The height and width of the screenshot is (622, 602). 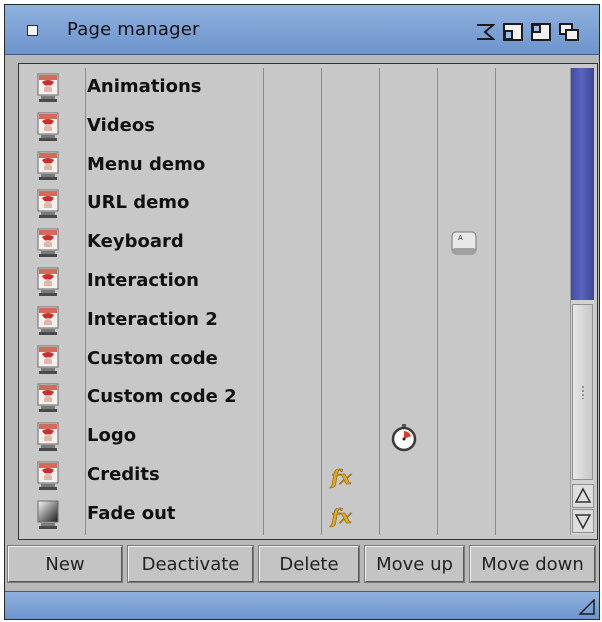 I want to click on scroll-up-button, so click(x=583, y=496).